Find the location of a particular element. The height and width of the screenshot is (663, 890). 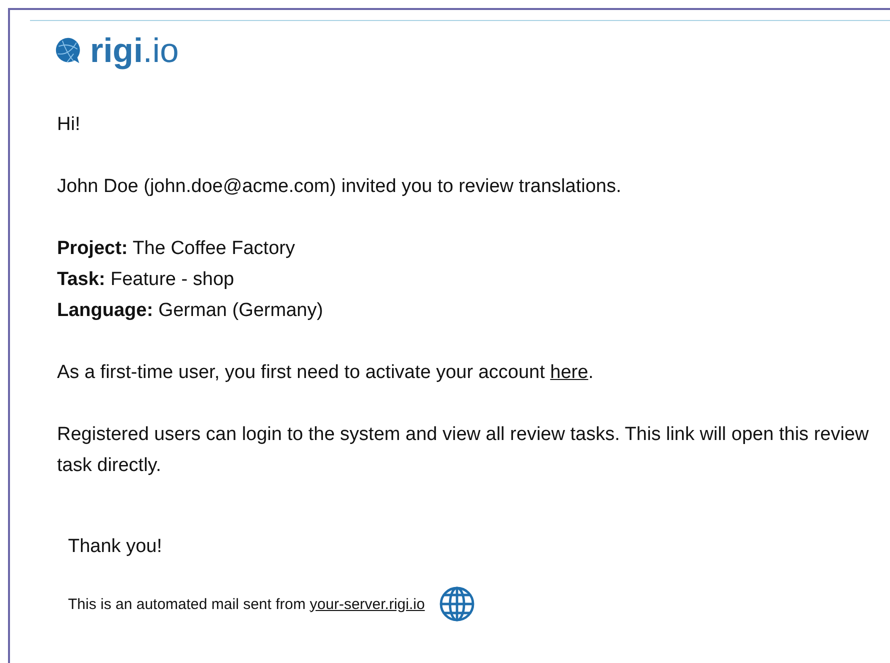

server-link: your-server.rigi.io is located at coordinates (367, 604).